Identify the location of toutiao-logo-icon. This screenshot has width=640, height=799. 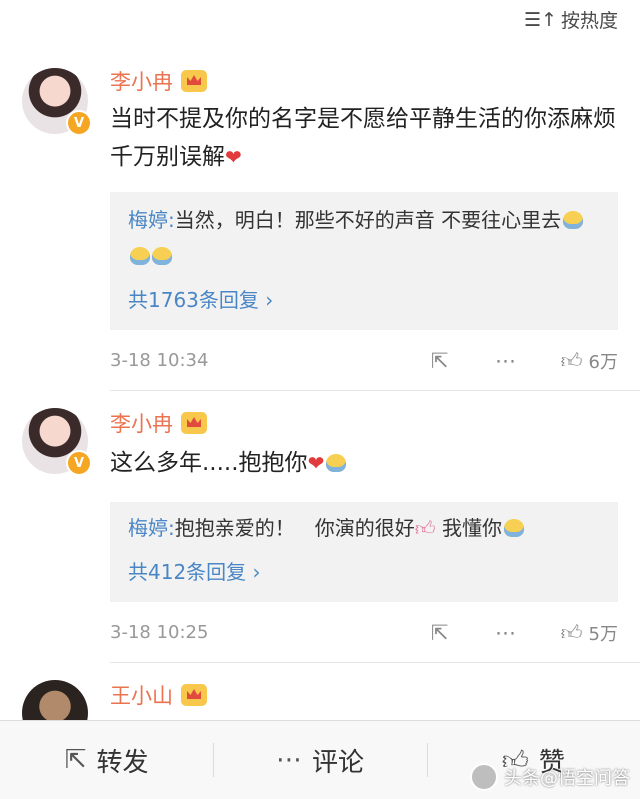
(484, 777).